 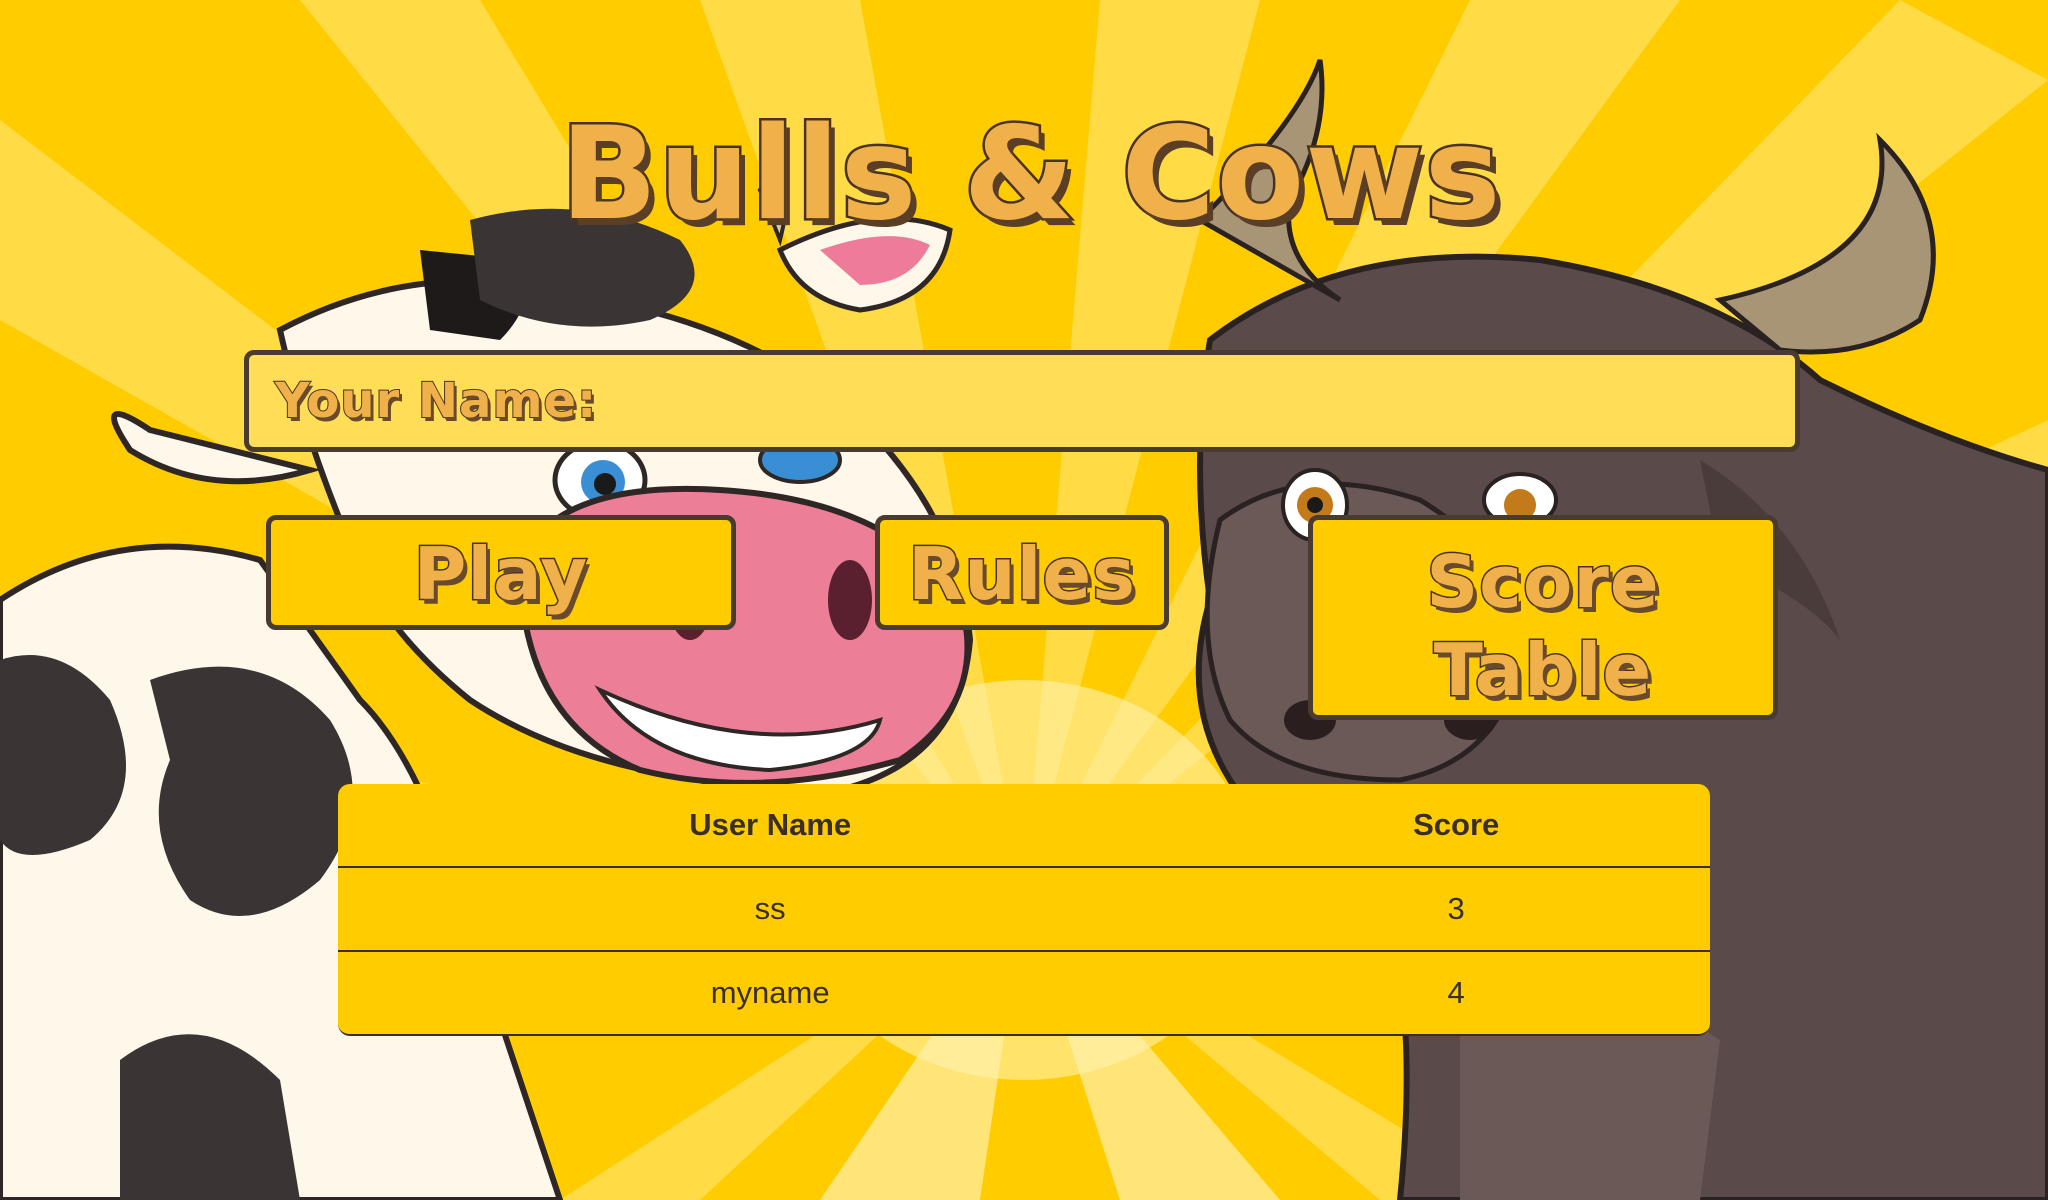 I want to click on score-table: User Name Score ss 3 myname 4, so click(x=1024, y=910).